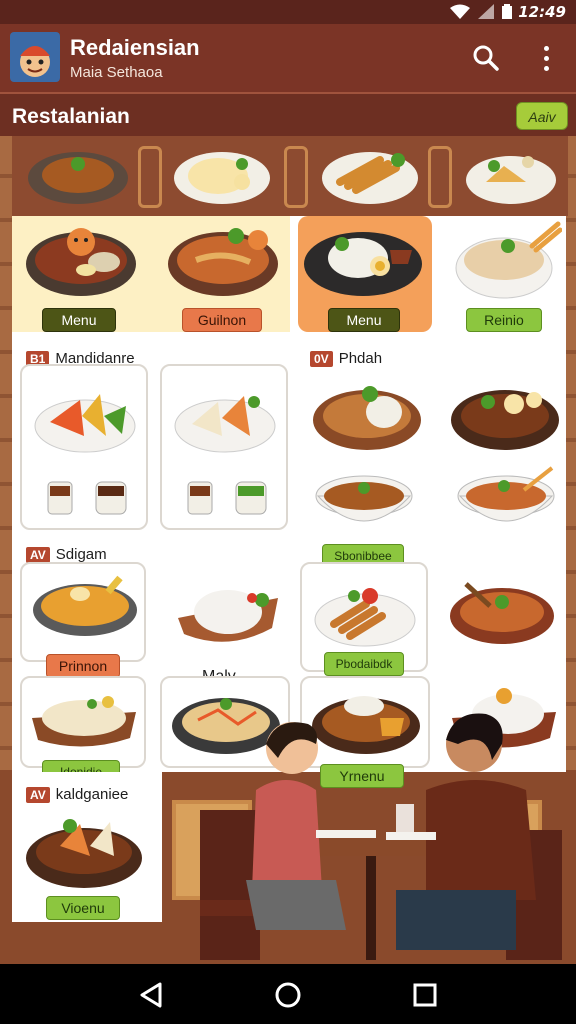 This screenshot has width=576, height=1024. I want to click on recents-button, so click(425, 995).